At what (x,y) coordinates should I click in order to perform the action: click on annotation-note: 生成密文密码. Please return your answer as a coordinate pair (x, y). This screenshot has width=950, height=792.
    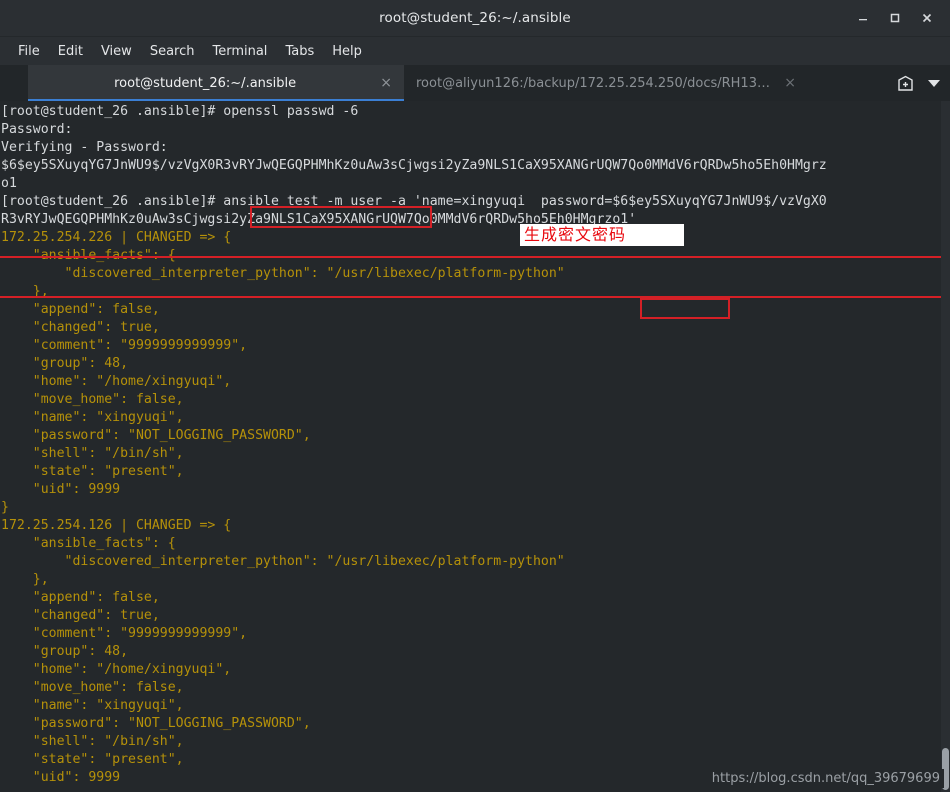
    Looking at the image, I should click on (602, 235).